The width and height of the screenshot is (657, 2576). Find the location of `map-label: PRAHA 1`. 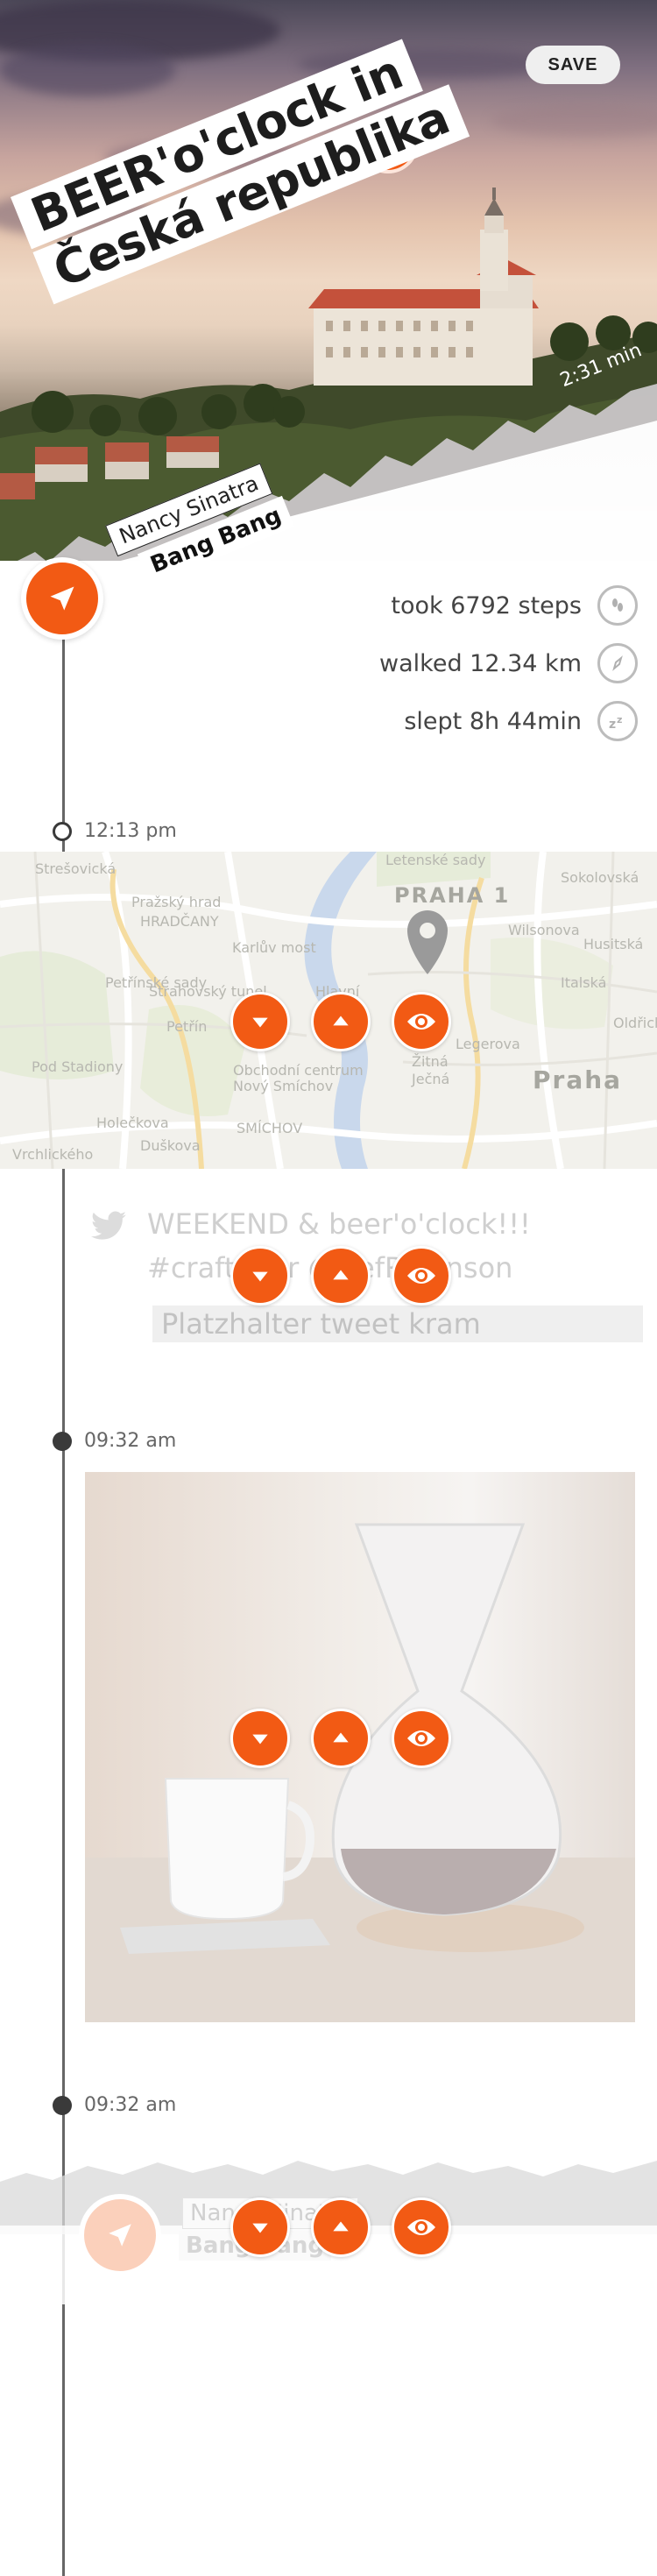

map-label: PRAHA 1 is located at coordinates (452, 895).